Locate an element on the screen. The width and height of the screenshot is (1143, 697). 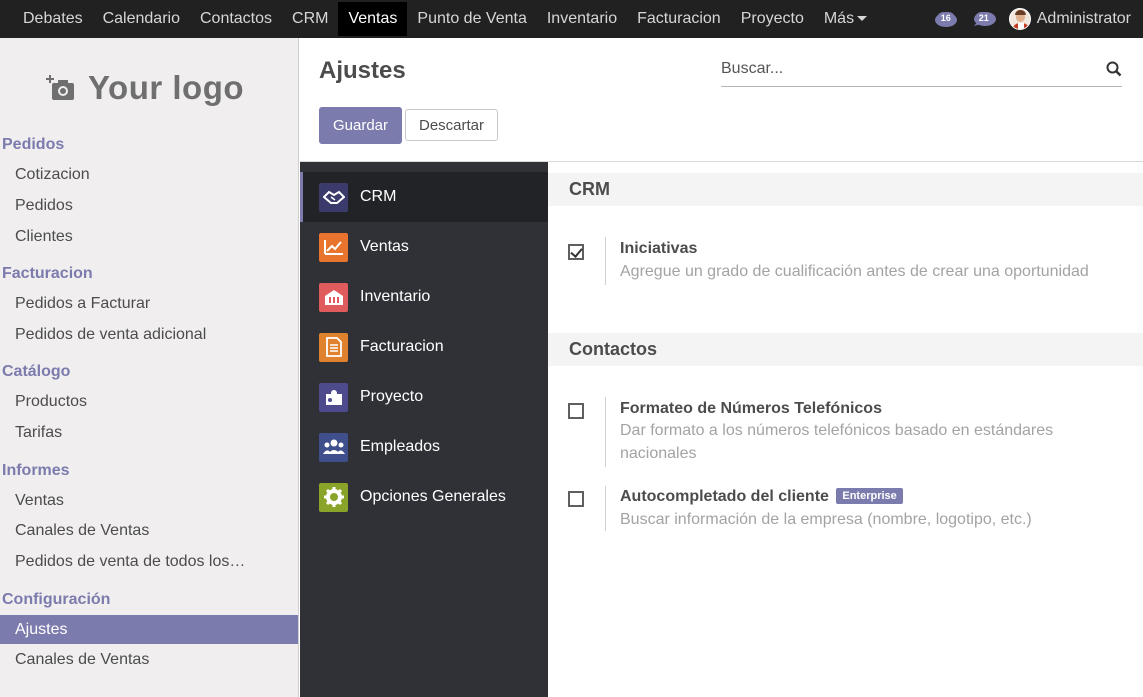
app-label-proyecto: Proyecto is located at coordinates (392, 396).